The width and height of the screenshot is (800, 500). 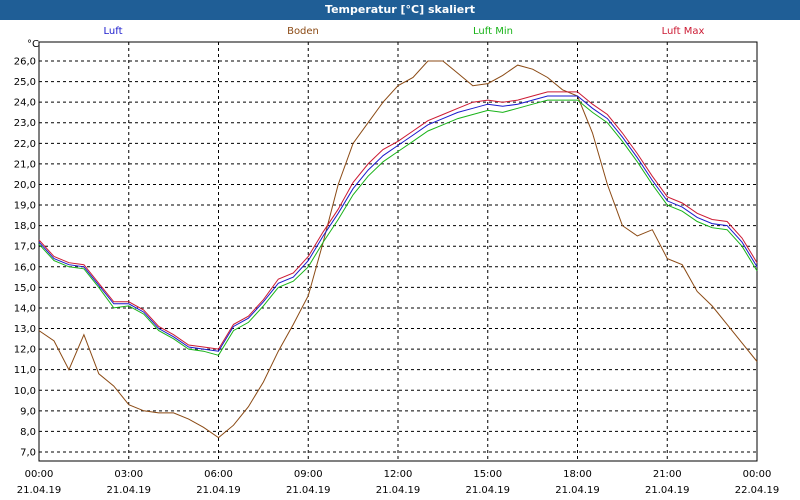 What do you see at coordinates (303, 31) in the screenshot?
I see `legend-boden: Boden` at bounding box center [303, 31].